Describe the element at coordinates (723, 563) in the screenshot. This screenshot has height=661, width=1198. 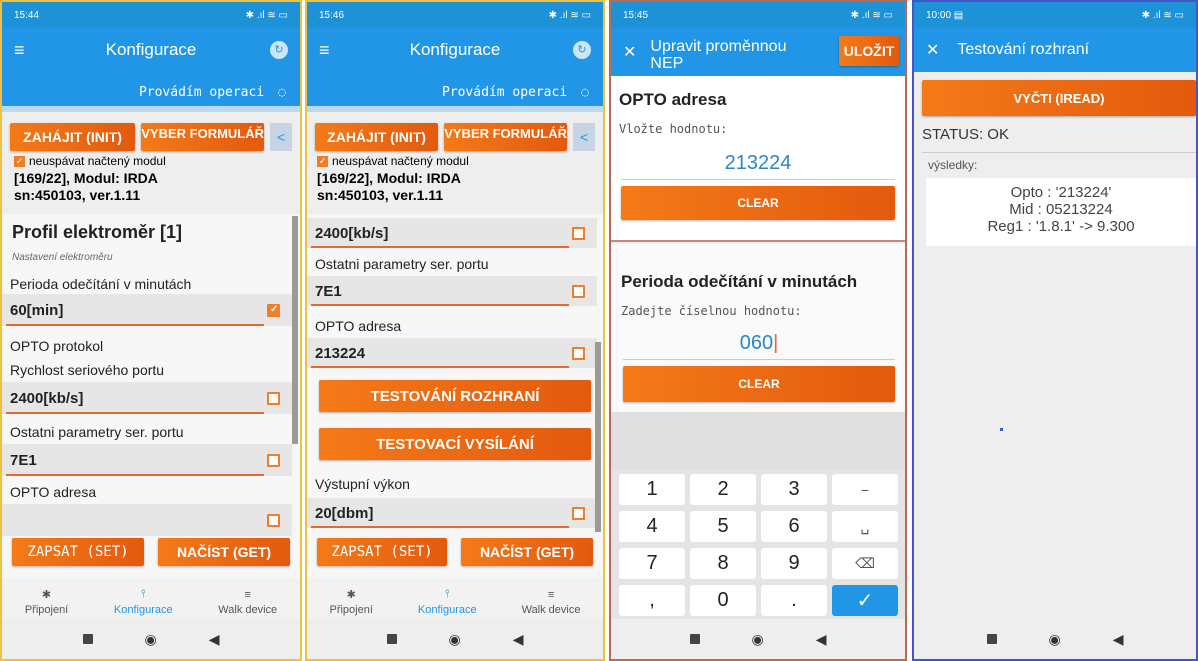
I see `key-8: 8` at that location.